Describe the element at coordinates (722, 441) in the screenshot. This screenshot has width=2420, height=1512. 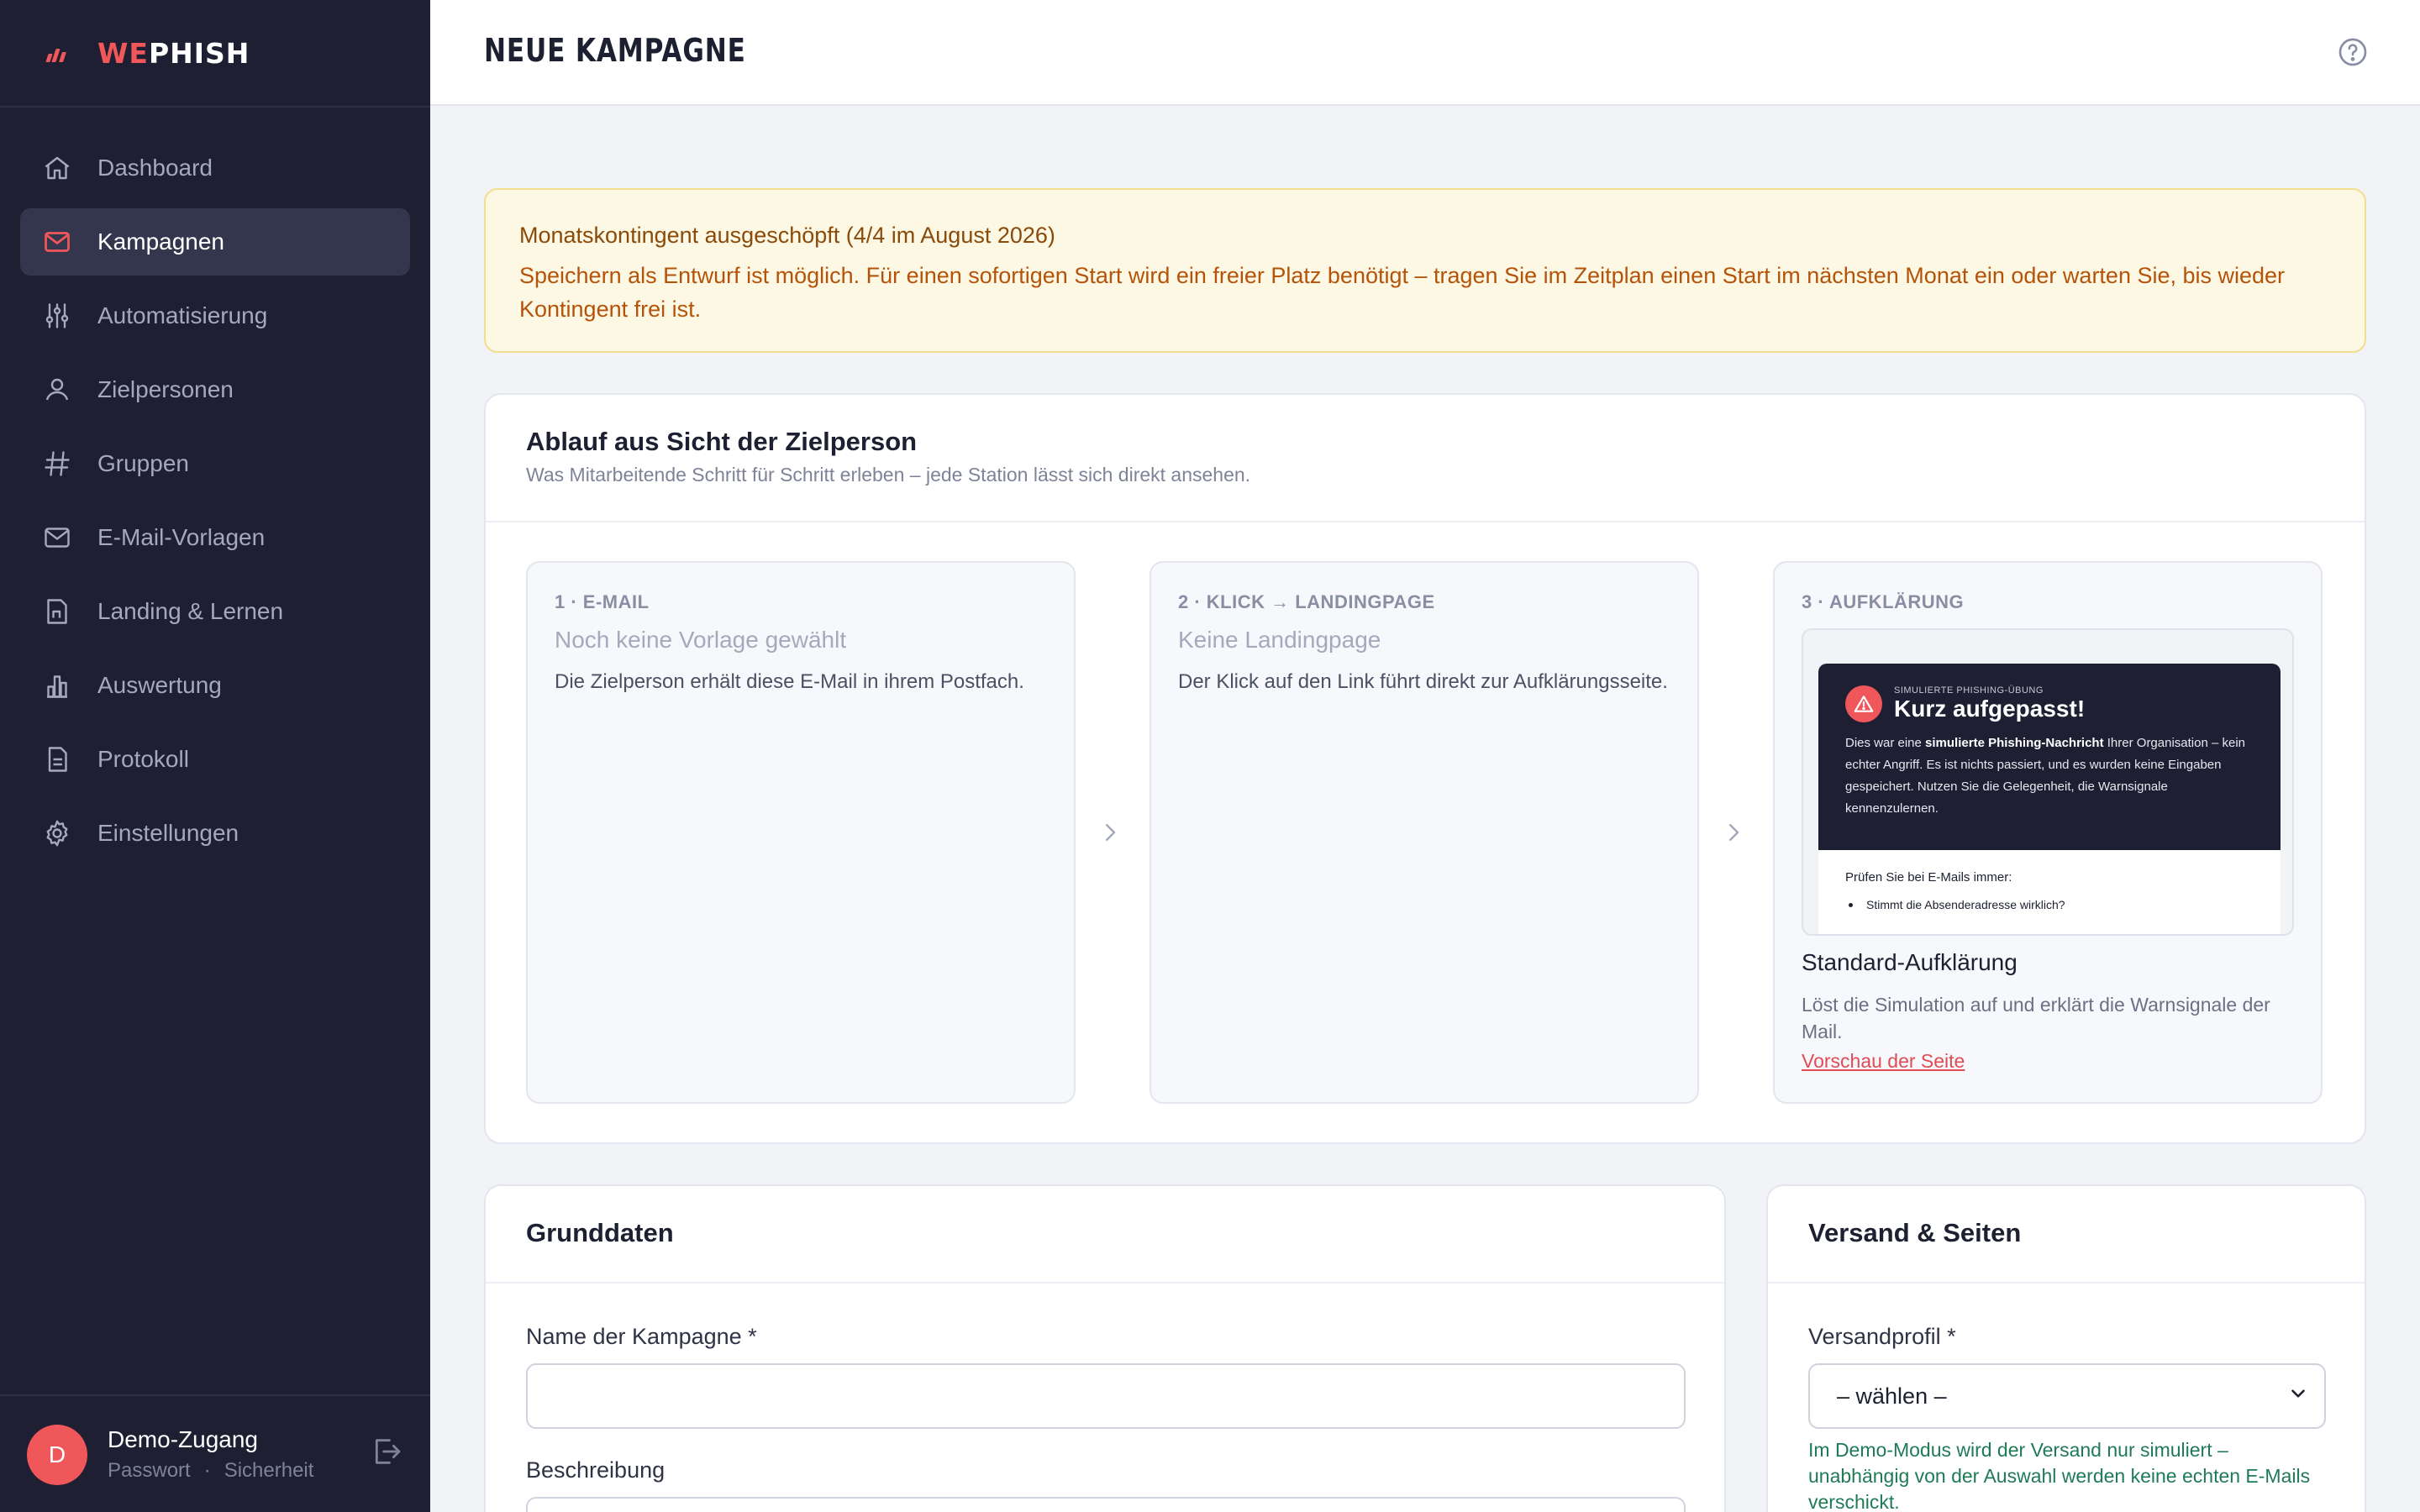
I see `flow-title: Ablauf aus Sicht der Zielperson` at that location.